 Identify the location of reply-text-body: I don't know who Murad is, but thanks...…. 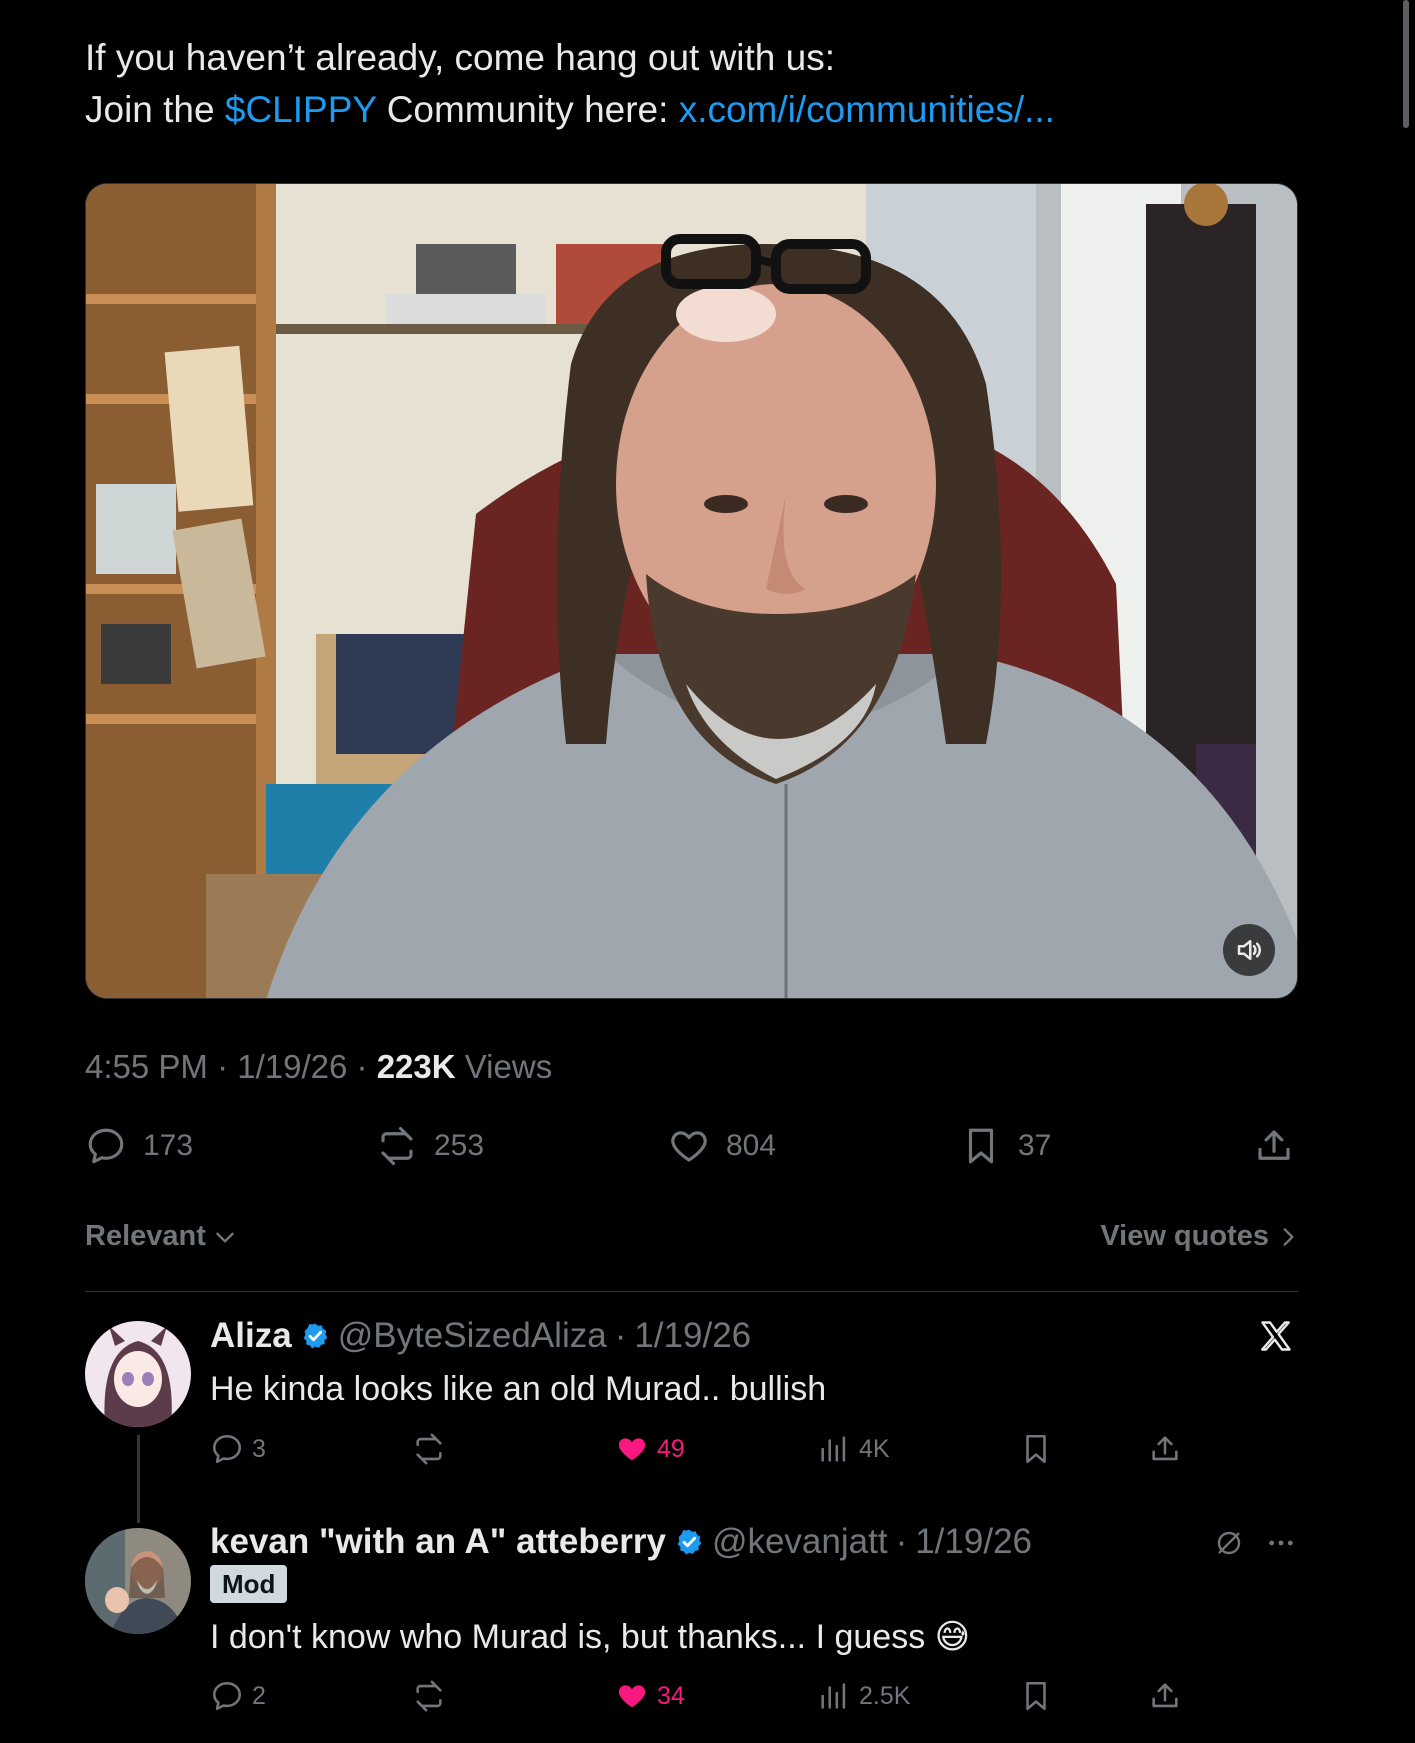
(568, 1637).